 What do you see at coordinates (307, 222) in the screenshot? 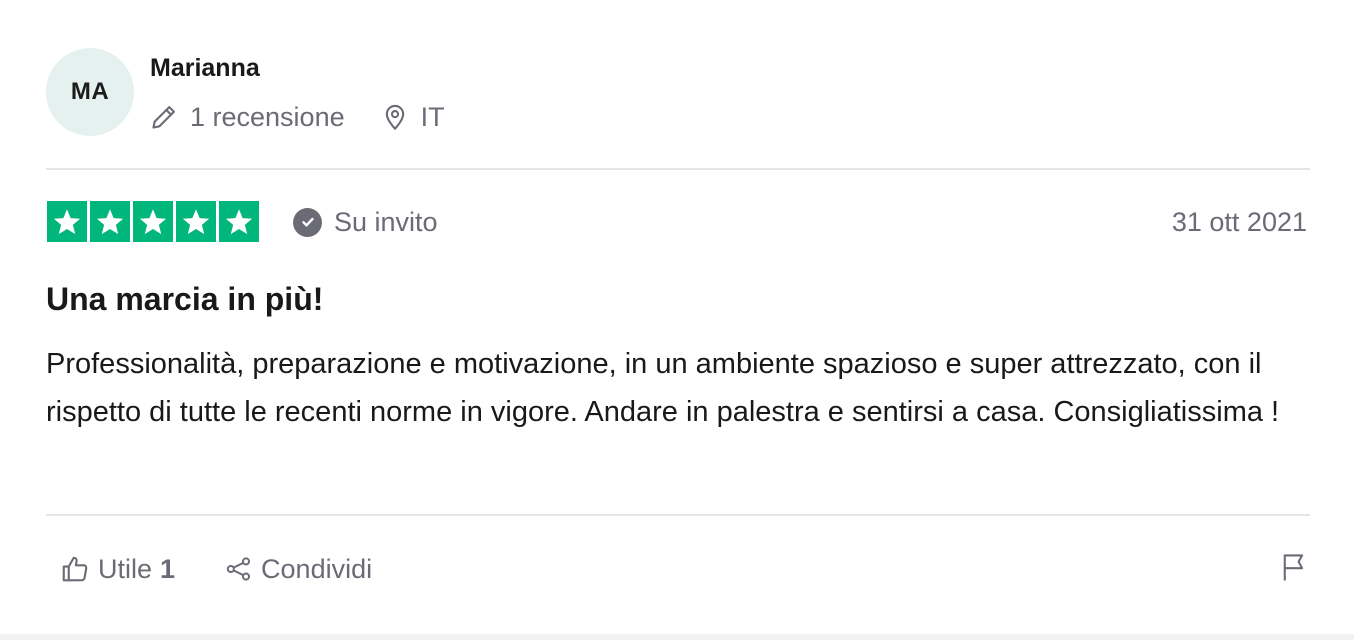
I see `check-circle-icon` at bounding box center [307, 222].